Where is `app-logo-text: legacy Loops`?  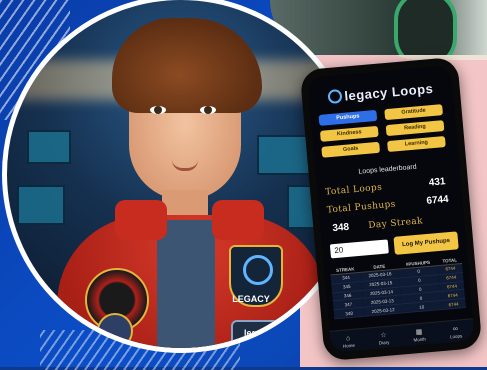 app-logo-text: legacy Loops is located at coordinates (388, 92).